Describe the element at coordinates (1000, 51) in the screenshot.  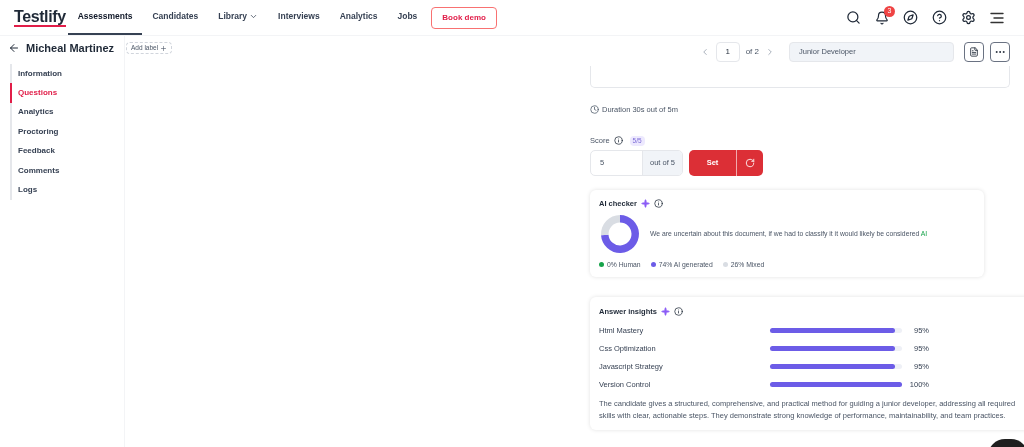
I see `more-button` at that location.